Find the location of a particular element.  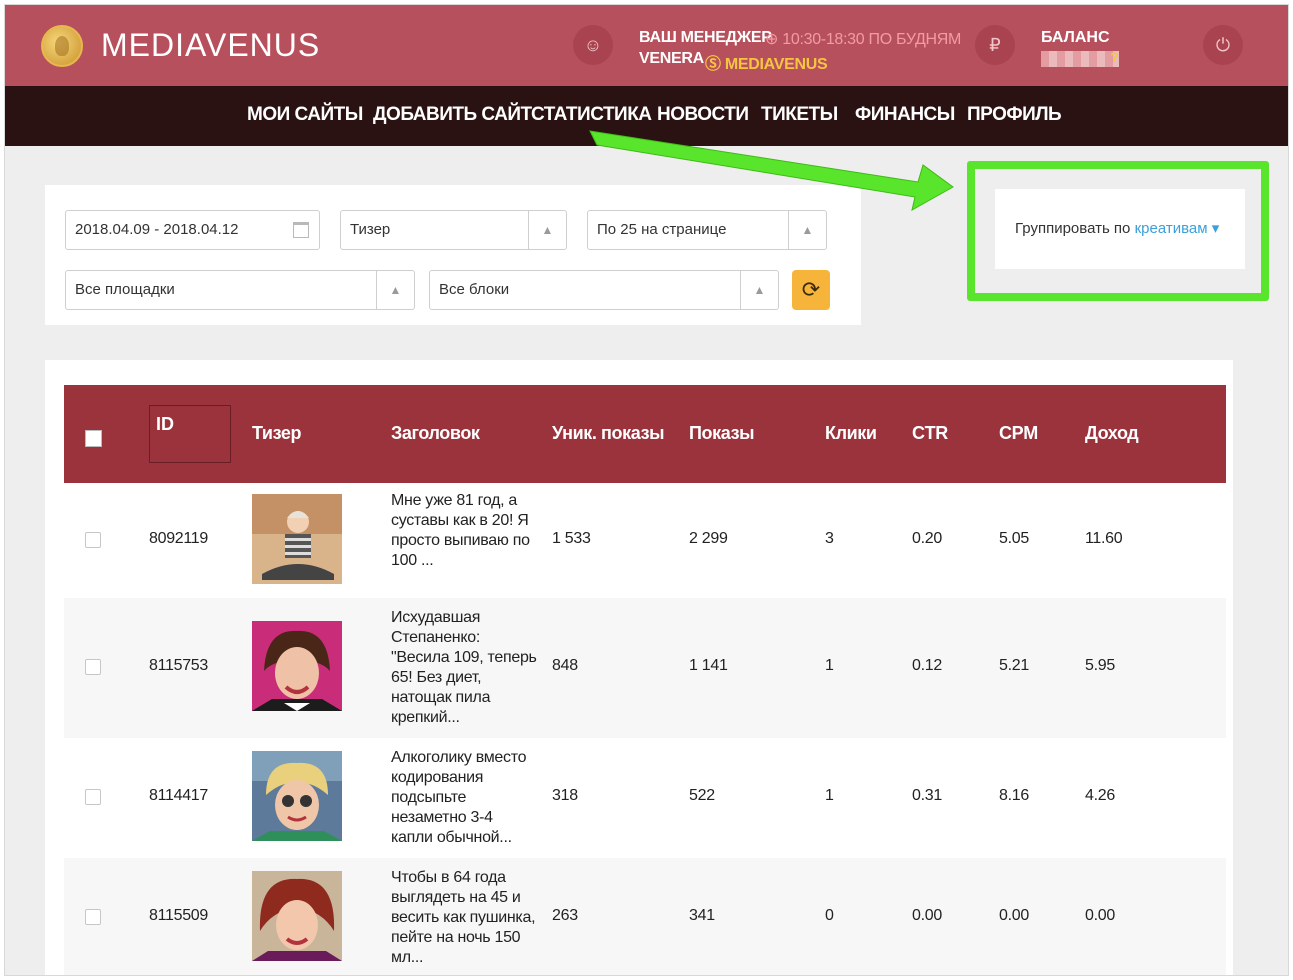

row-ctr: 0.00 is located at coordinates (927, 915).